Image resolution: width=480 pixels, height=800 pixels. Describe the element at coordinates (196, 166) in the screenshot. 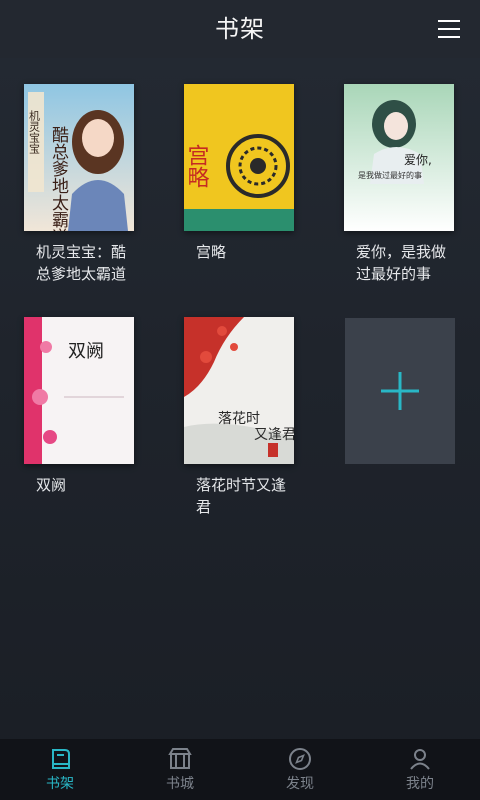

I see `svg-text: 宫略` at that location.